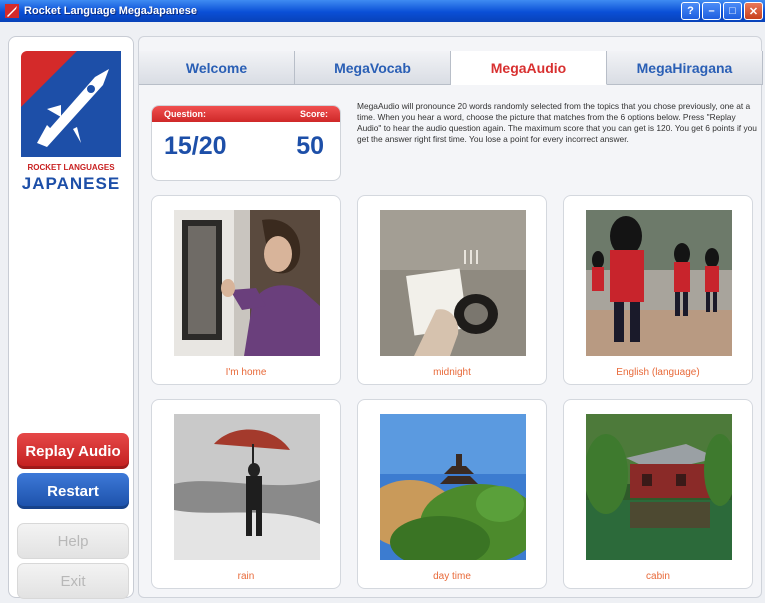 The height and width of the screenshot is (603, 765). What do you see at coordinates (313, 114) in the screenshot?
I see `score-label: Score:` at bounding box center [313, 114].